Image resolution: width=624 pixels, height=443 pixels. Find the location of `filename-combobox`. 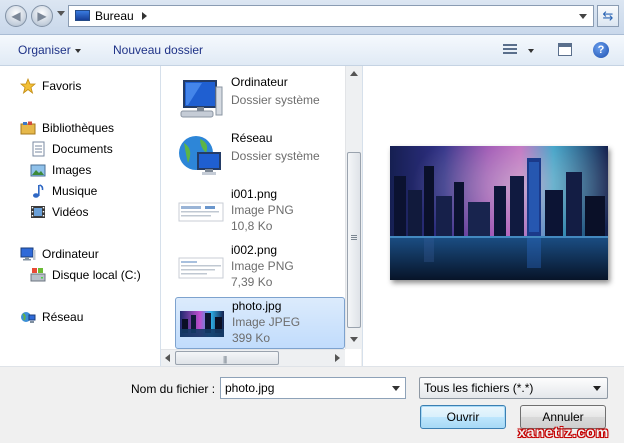

filename-combobox is located at coordinates (313, 388).